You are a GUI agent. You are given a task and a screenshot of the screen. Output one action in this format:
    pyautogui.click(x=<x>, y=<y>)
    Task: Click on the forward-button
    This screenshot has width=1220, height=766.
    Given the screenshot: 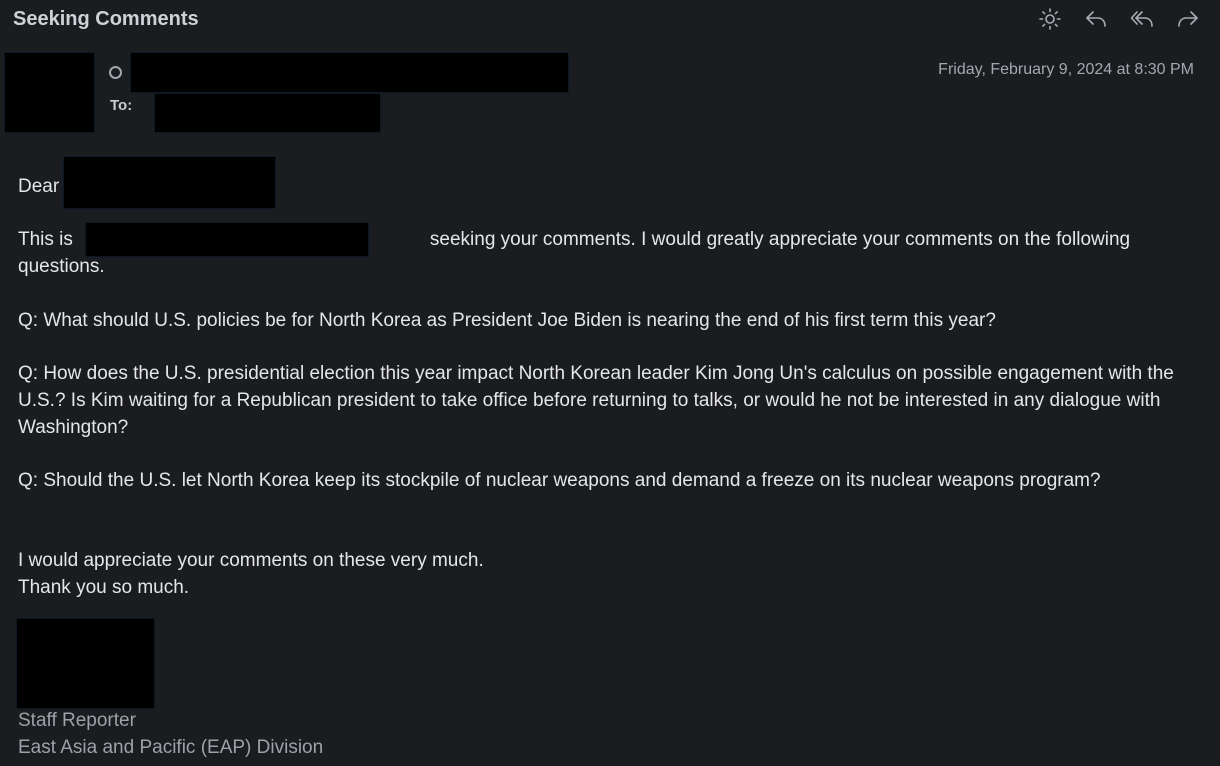 What is the action you would take?
    pyautogui.click(x=1188, y=19)
    